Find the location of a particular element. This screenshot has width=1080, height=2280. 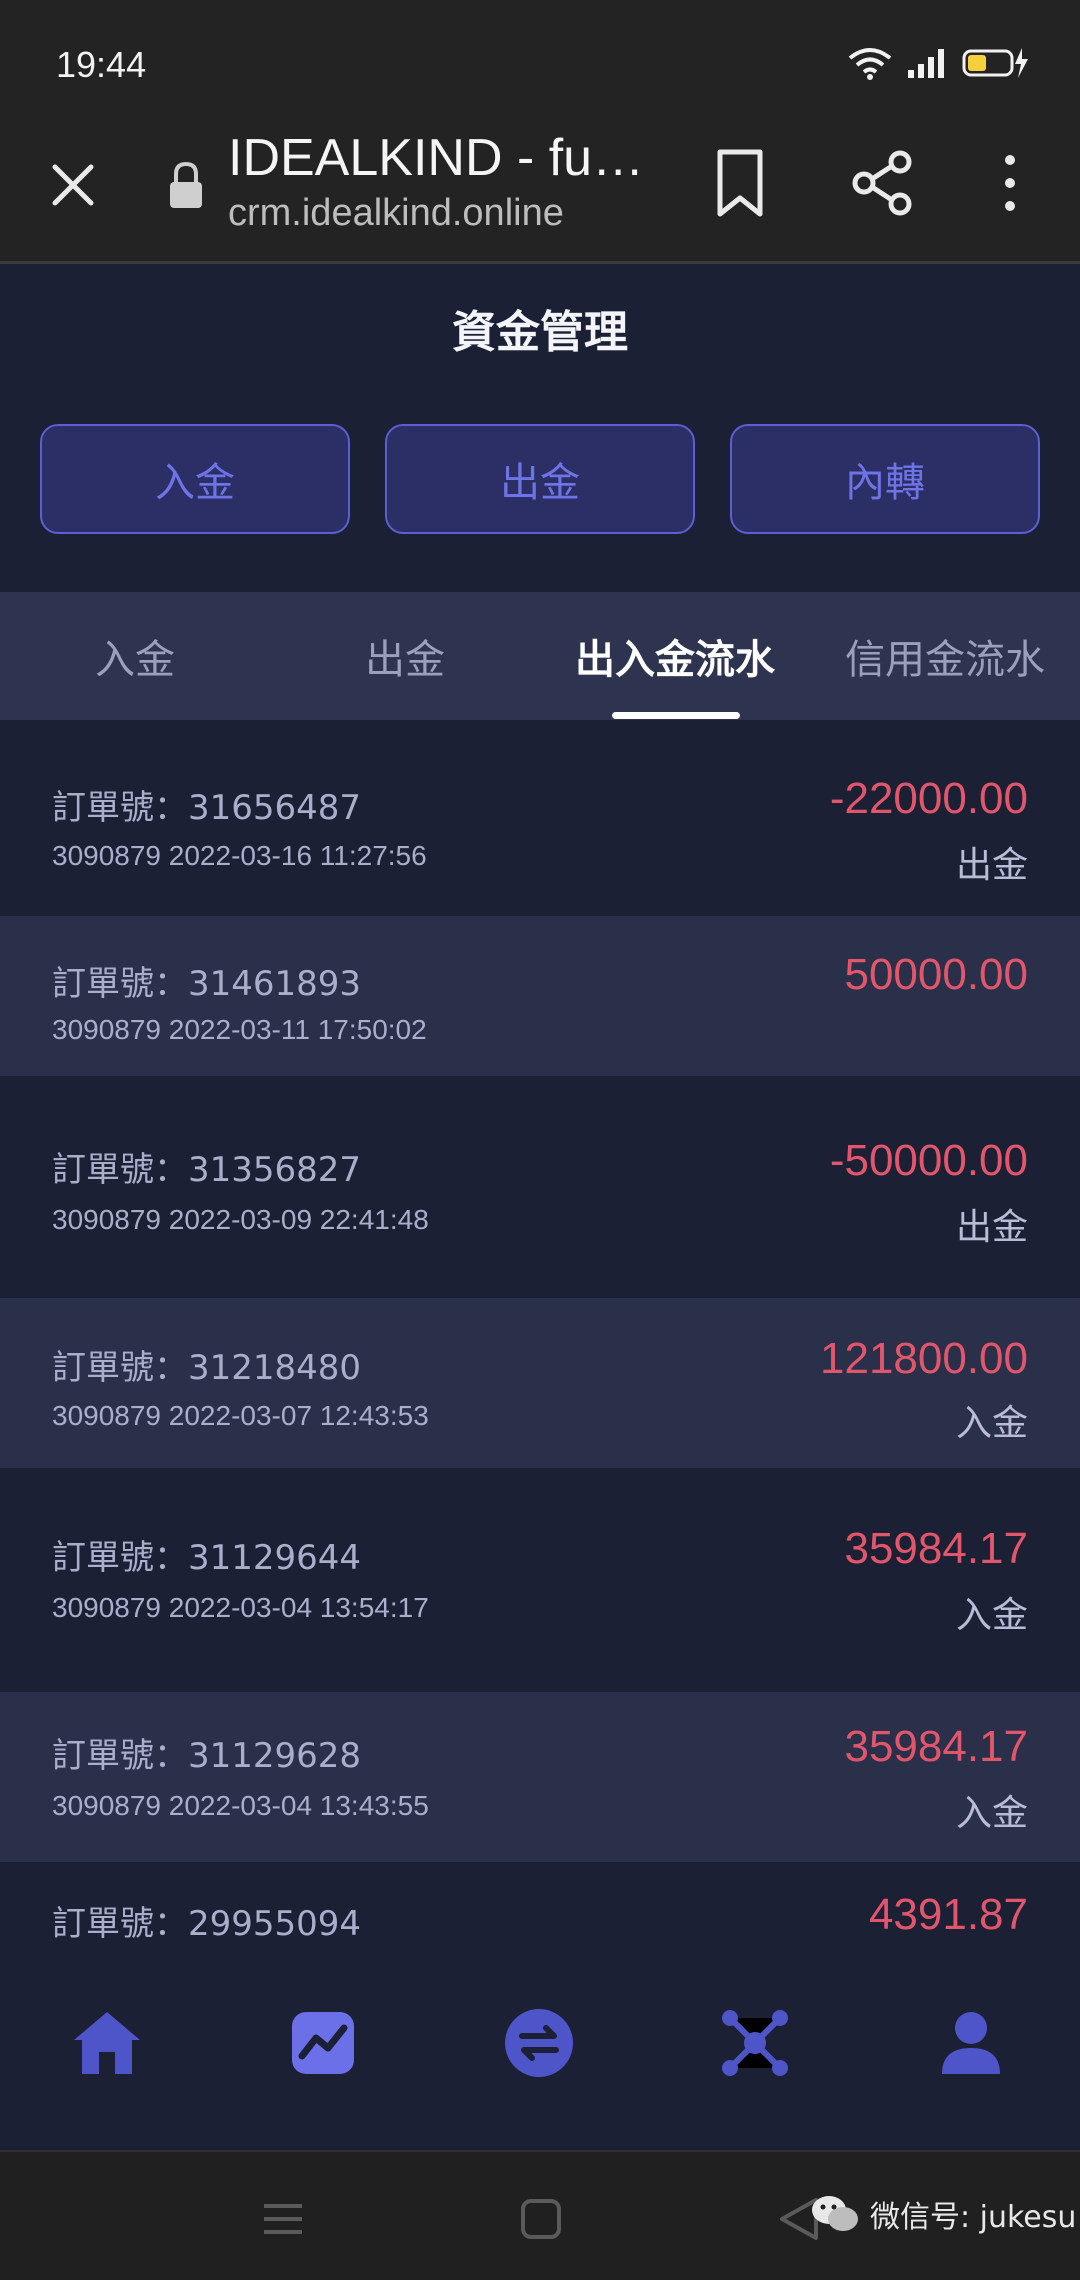

url-text: crm.idealkind.online is located at coordinates (396, 213).